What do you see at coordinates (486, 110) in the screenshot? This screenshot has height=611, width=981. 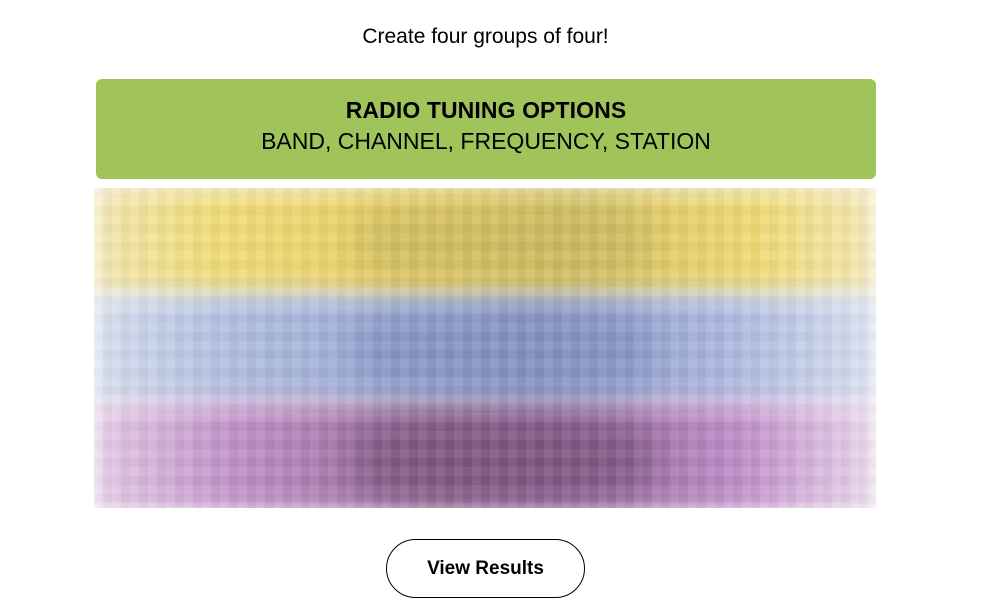 I see `solved-group-title: RADIO TUNING OPTIONS` at bounding box center [486, 110].